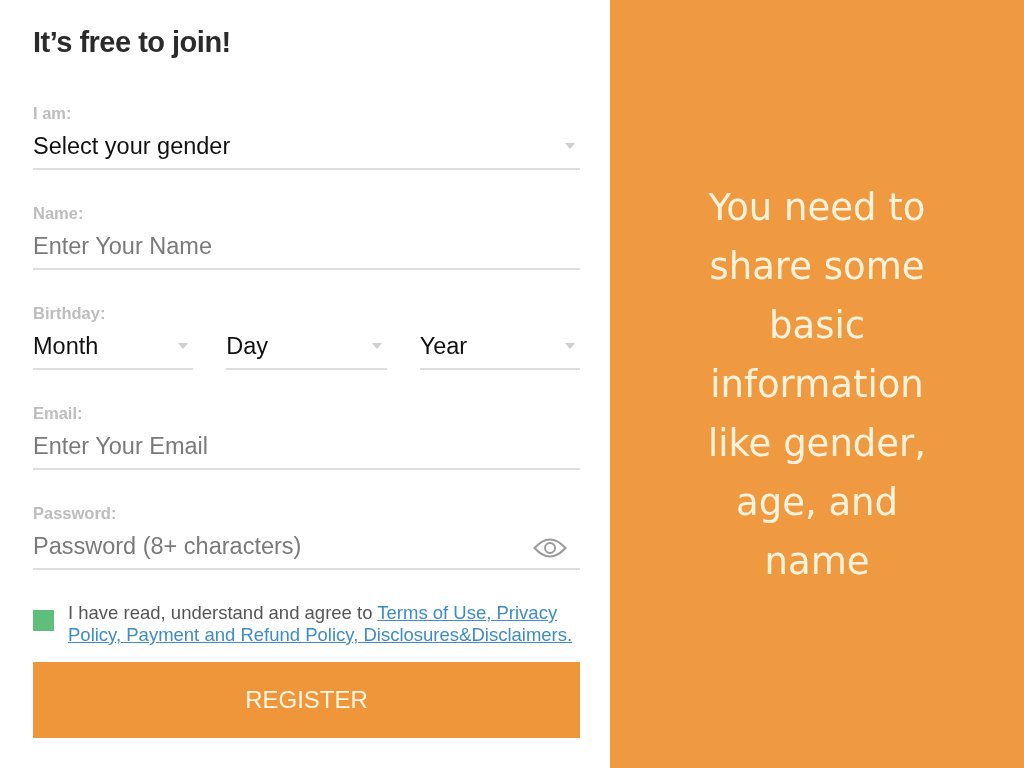 This screenshot has width=1024, height=768. Describe the element at coordinates (75, 513) in the screenshot. I see `field-label: Password:` at that location.